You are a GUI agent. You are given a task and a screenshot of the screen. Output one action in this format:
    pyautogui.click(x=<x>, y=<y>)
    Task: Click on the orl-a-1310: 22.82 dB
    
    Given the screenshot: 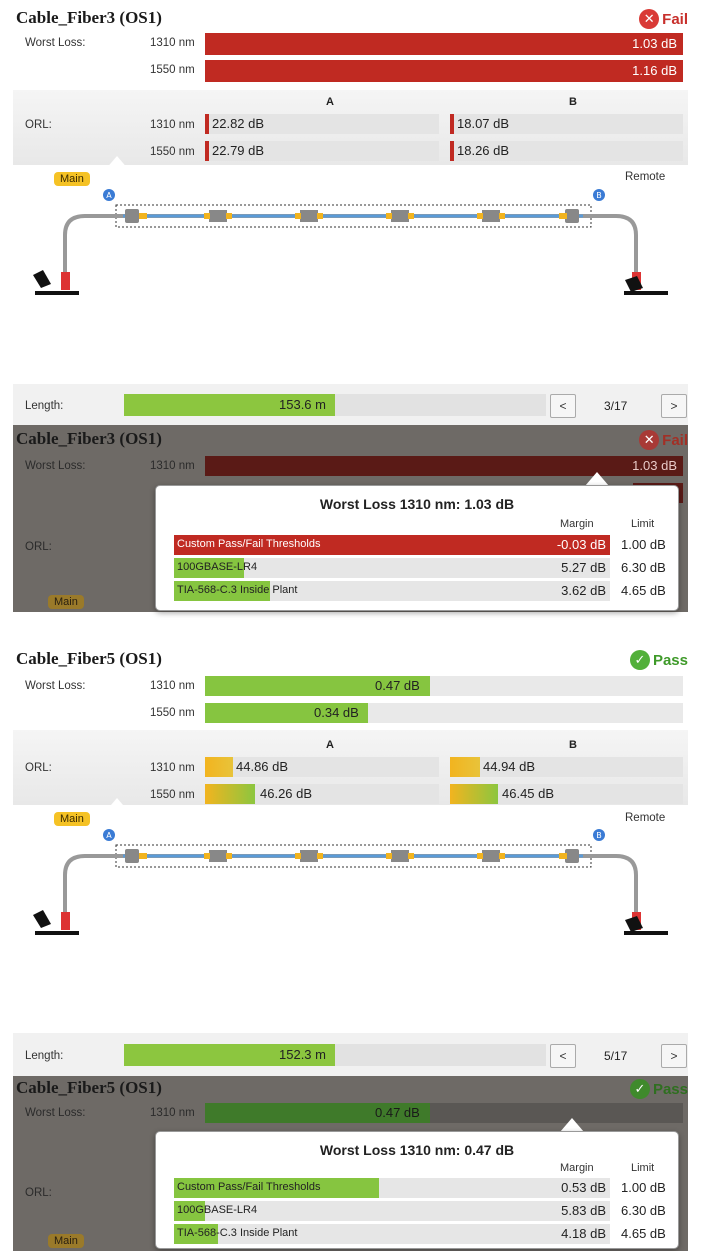 What is the action you would take?
    pyautogui.click(x=322, y=124)
    